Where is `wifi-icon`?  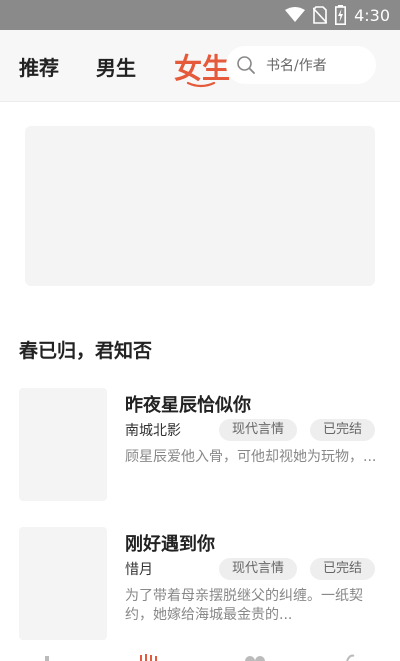
wifi-icon is located at coordinates (295, 14).